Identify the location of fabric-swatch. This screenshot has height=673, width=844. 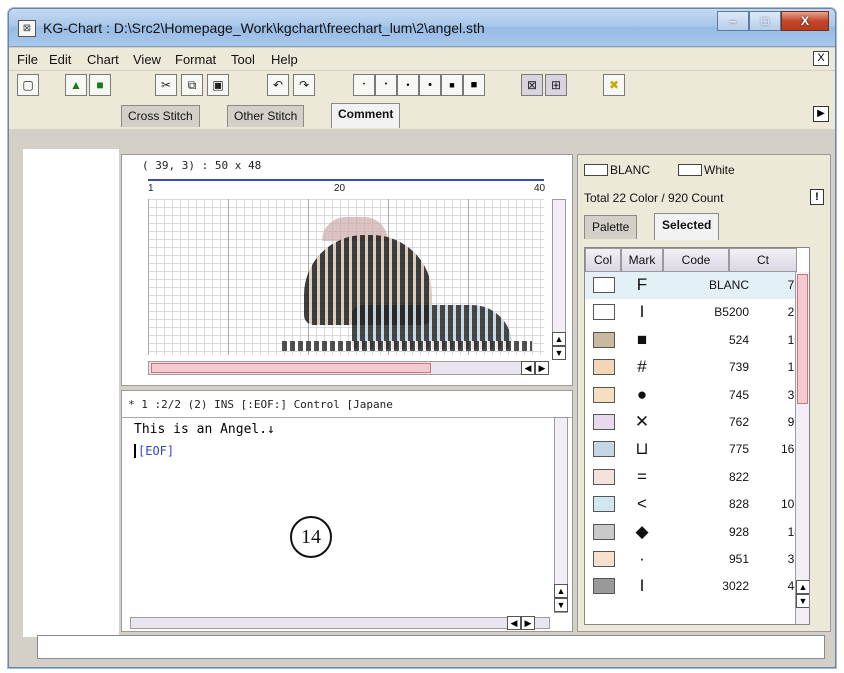
(690, 170).